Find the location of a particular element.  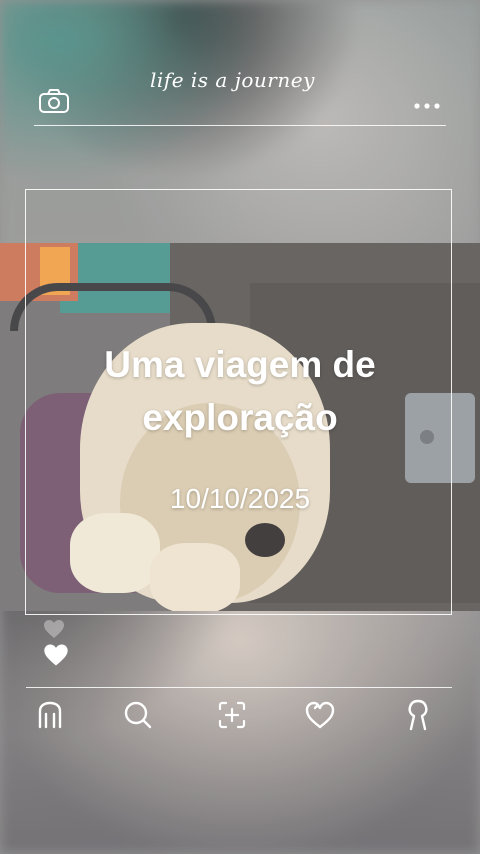

home-icon is located at coordinates (50, 715).